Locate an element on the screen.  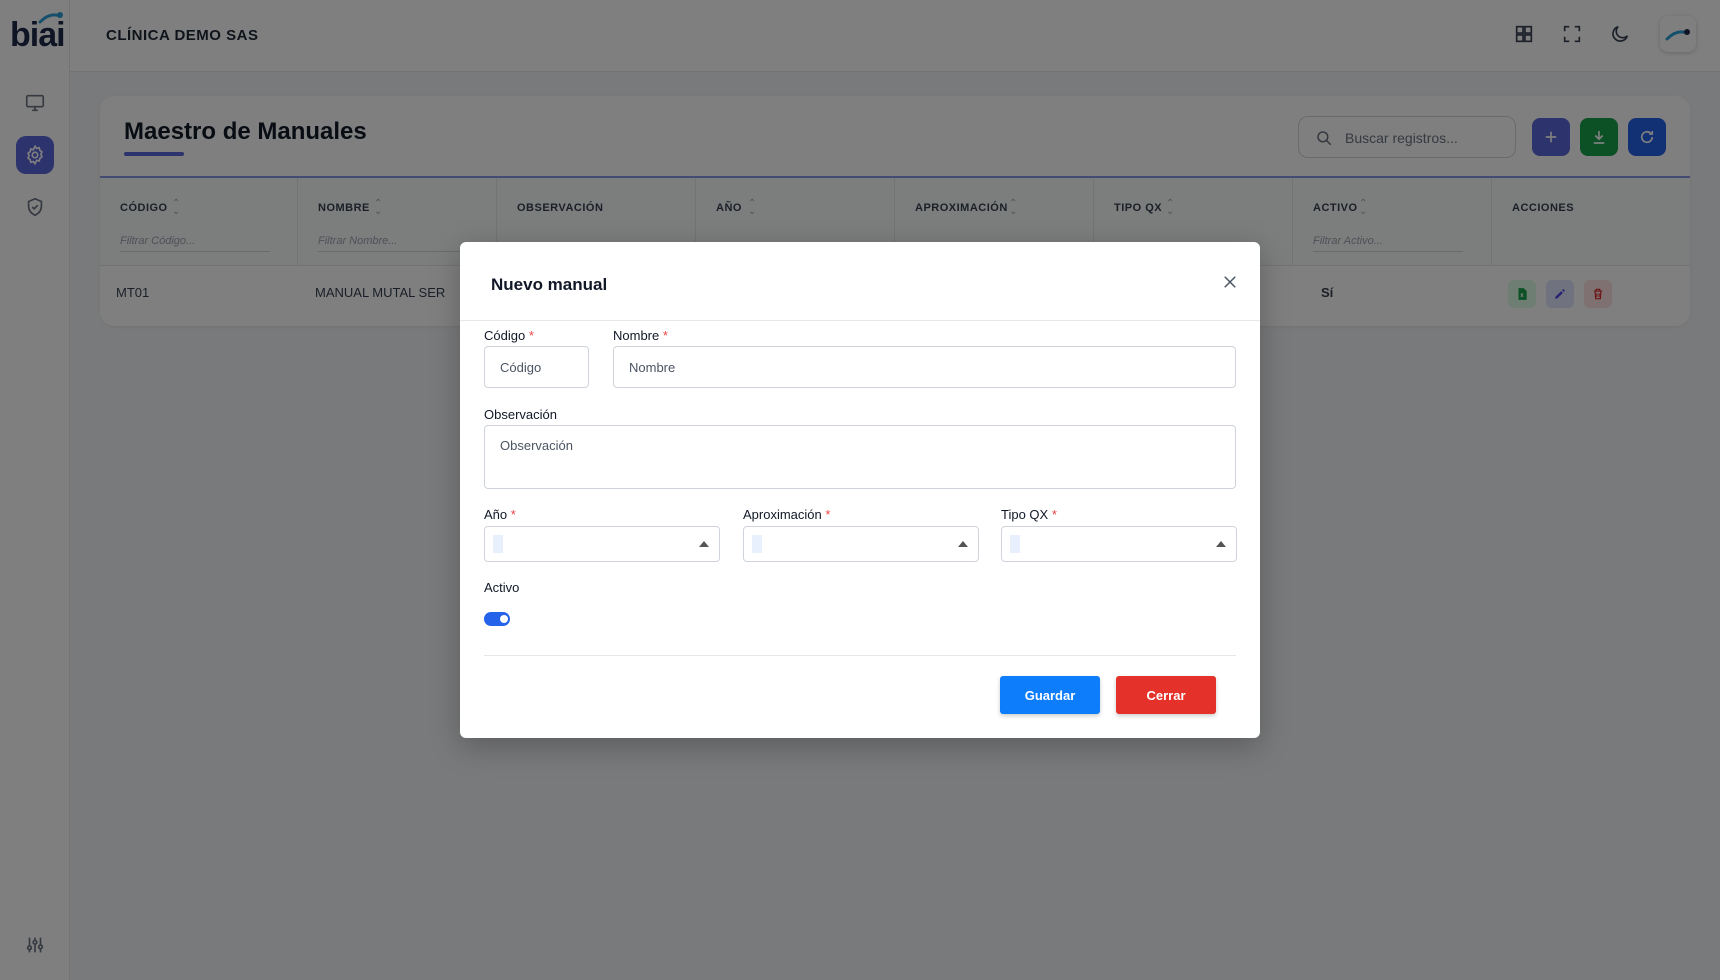
activo-label: Activo is located at coordinates (502, 587).